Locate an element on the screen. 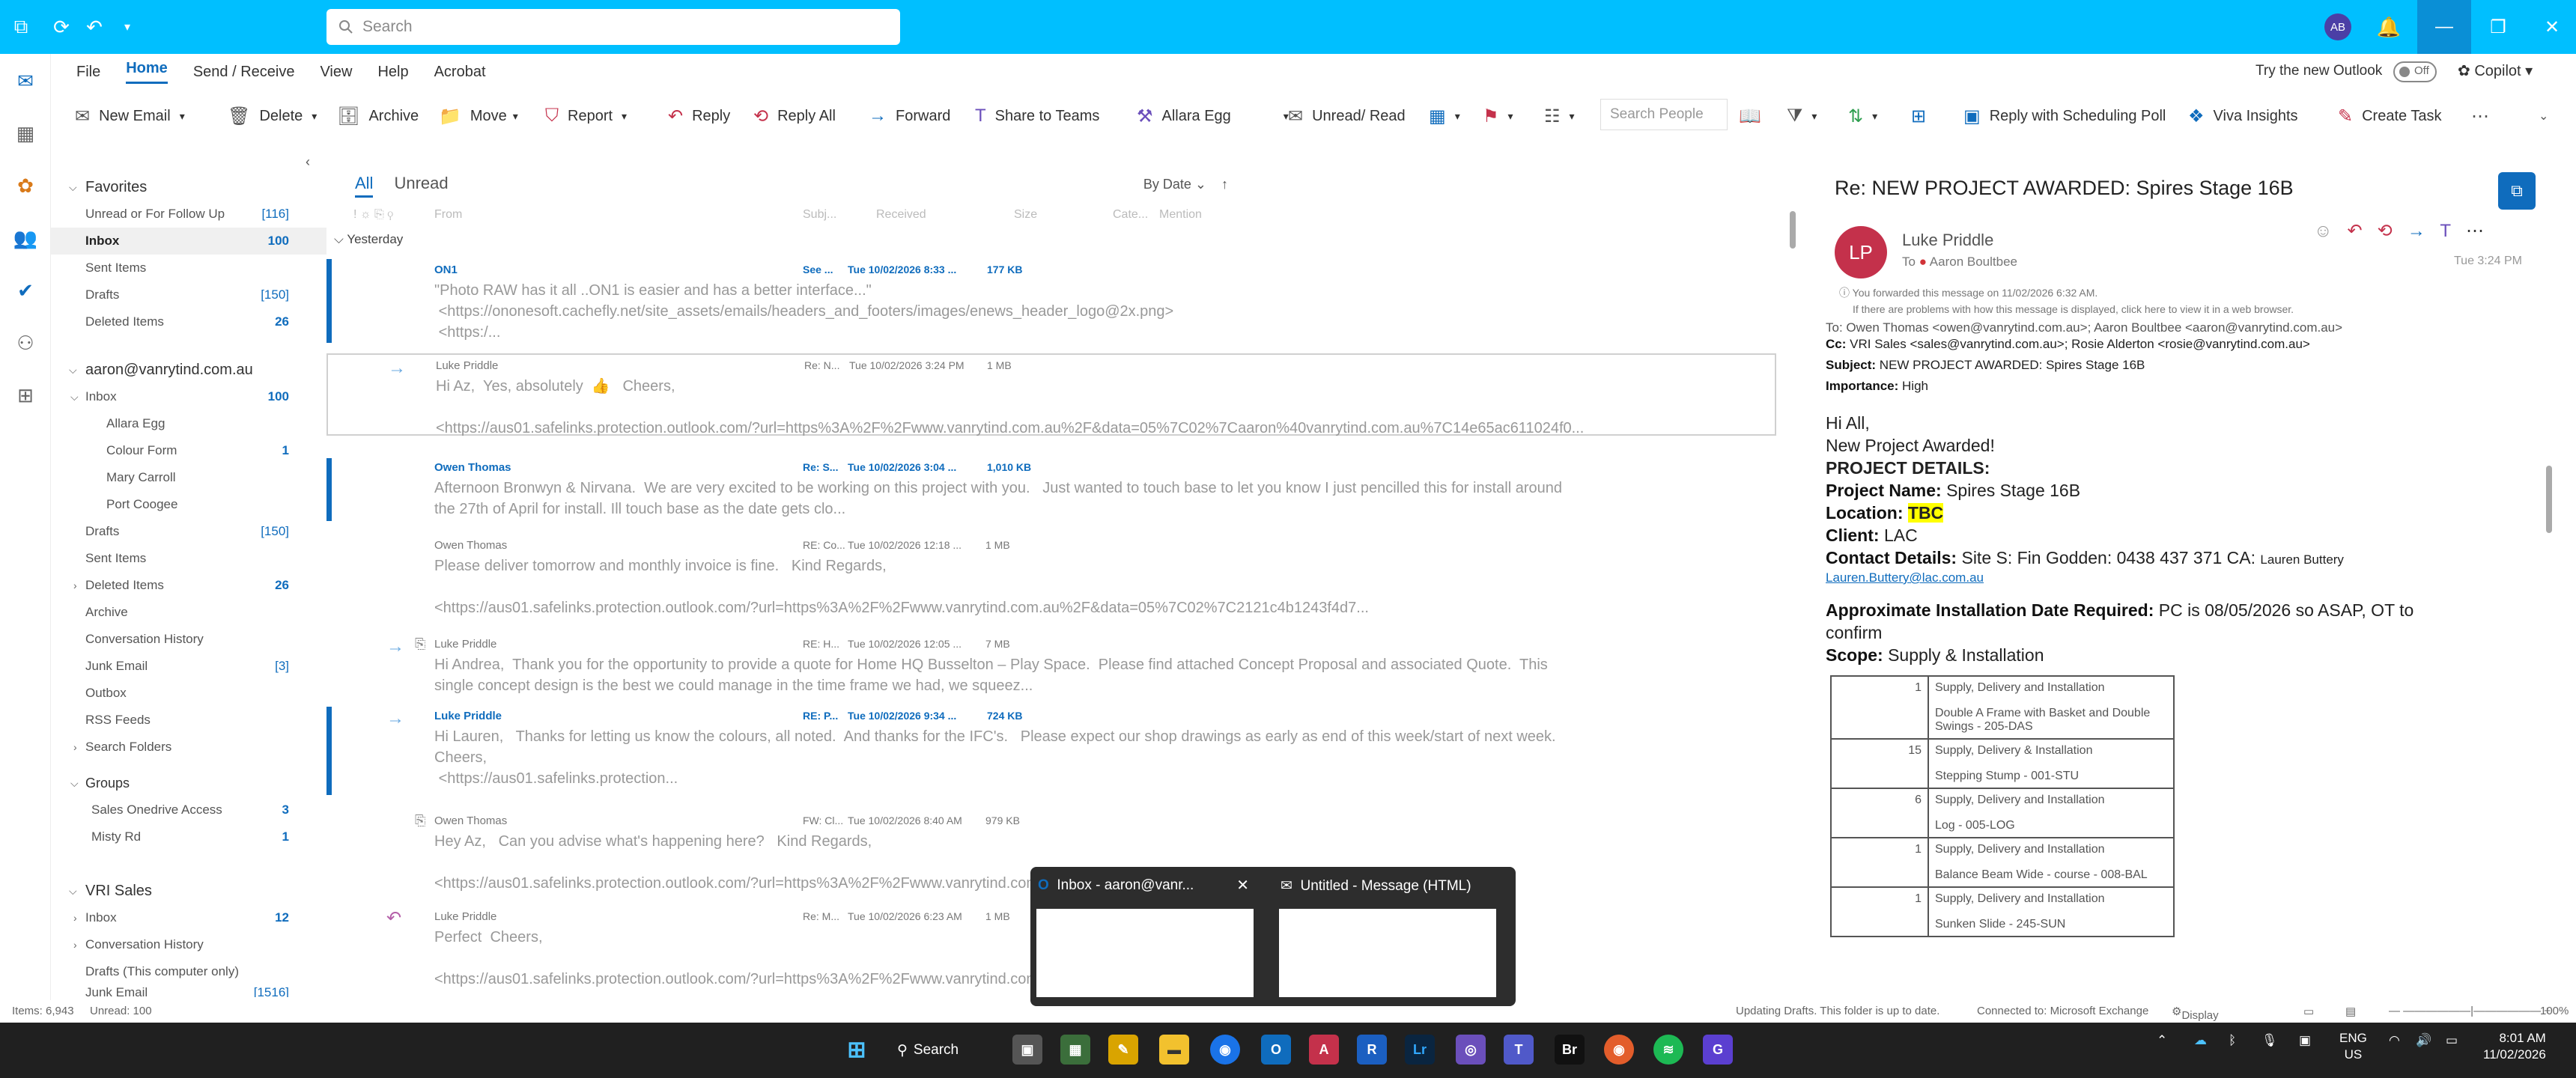 The height and width of the screenshot is (1078, 2576). folder-port-coogee: Port Coogee is located at coordinates (188, 504).